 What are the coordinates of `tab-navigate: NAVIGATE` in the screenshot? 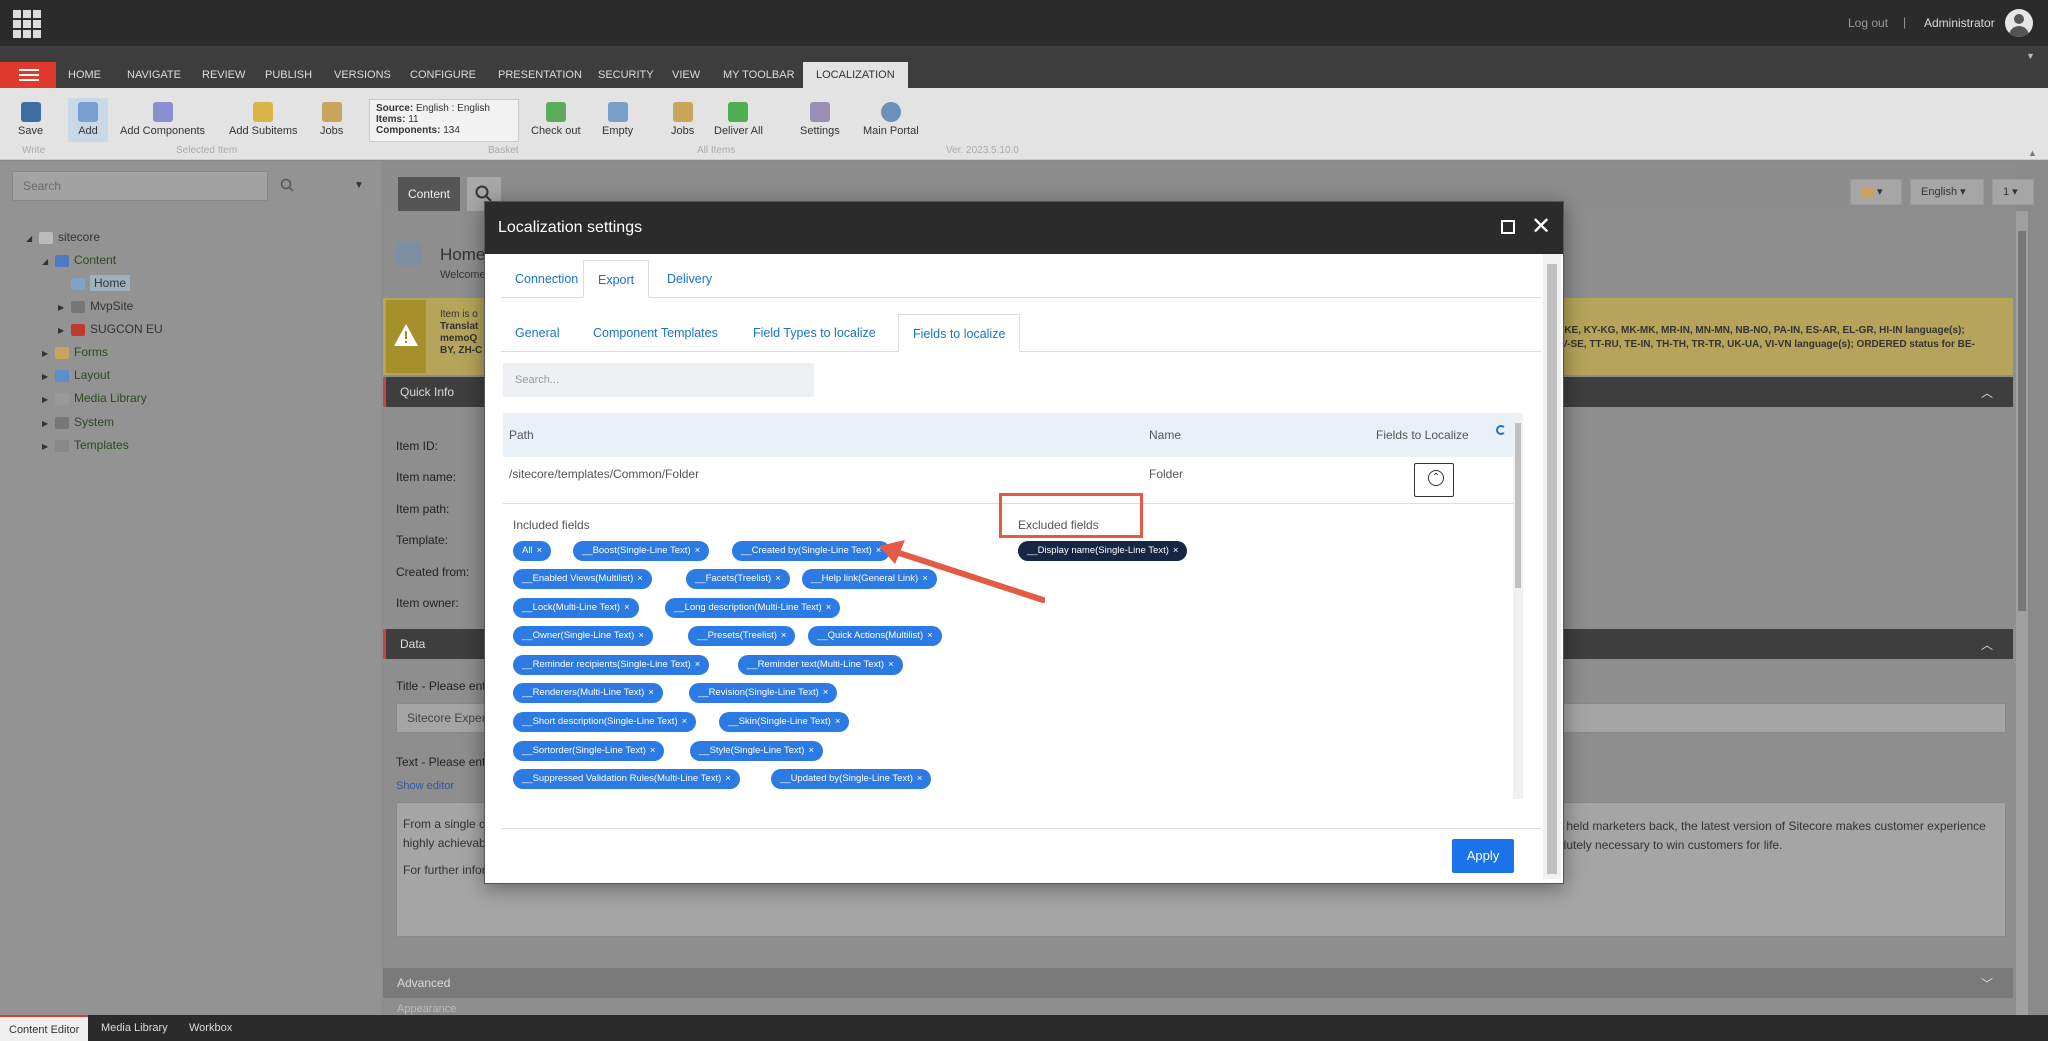 It's located at (154, 75).